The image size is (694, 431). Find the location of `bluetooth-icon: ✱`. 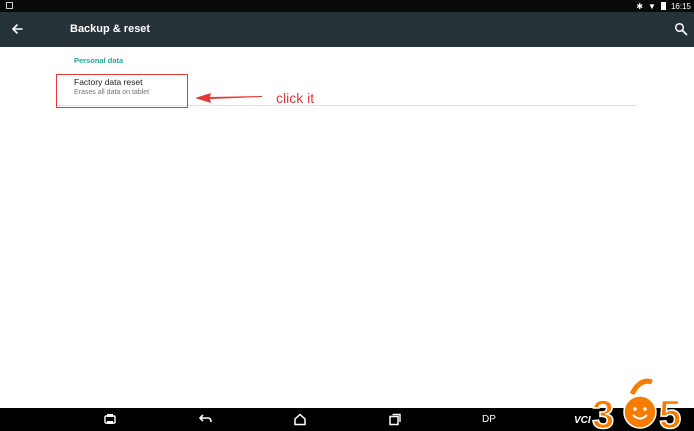

bluetooth-icon: ✱ is located at coordinates (640, 6).